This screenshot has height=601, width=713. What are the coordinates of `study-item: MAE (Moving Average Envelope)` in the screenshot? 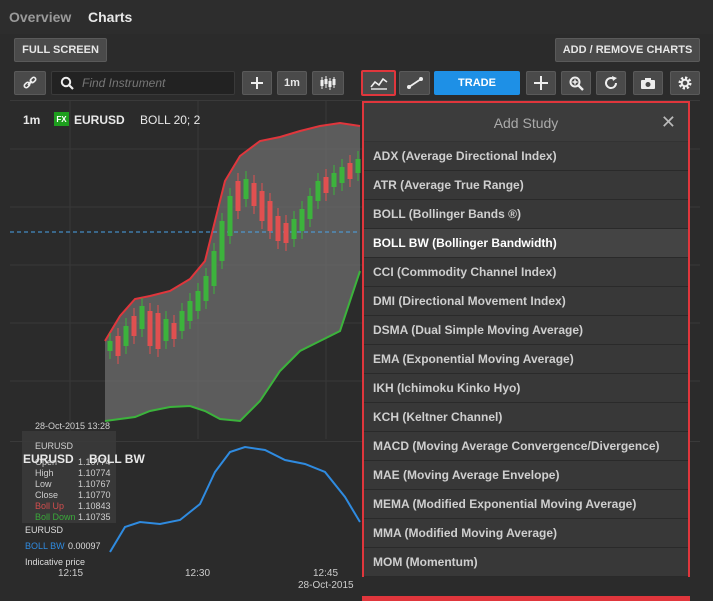 It's located at (526, 475).